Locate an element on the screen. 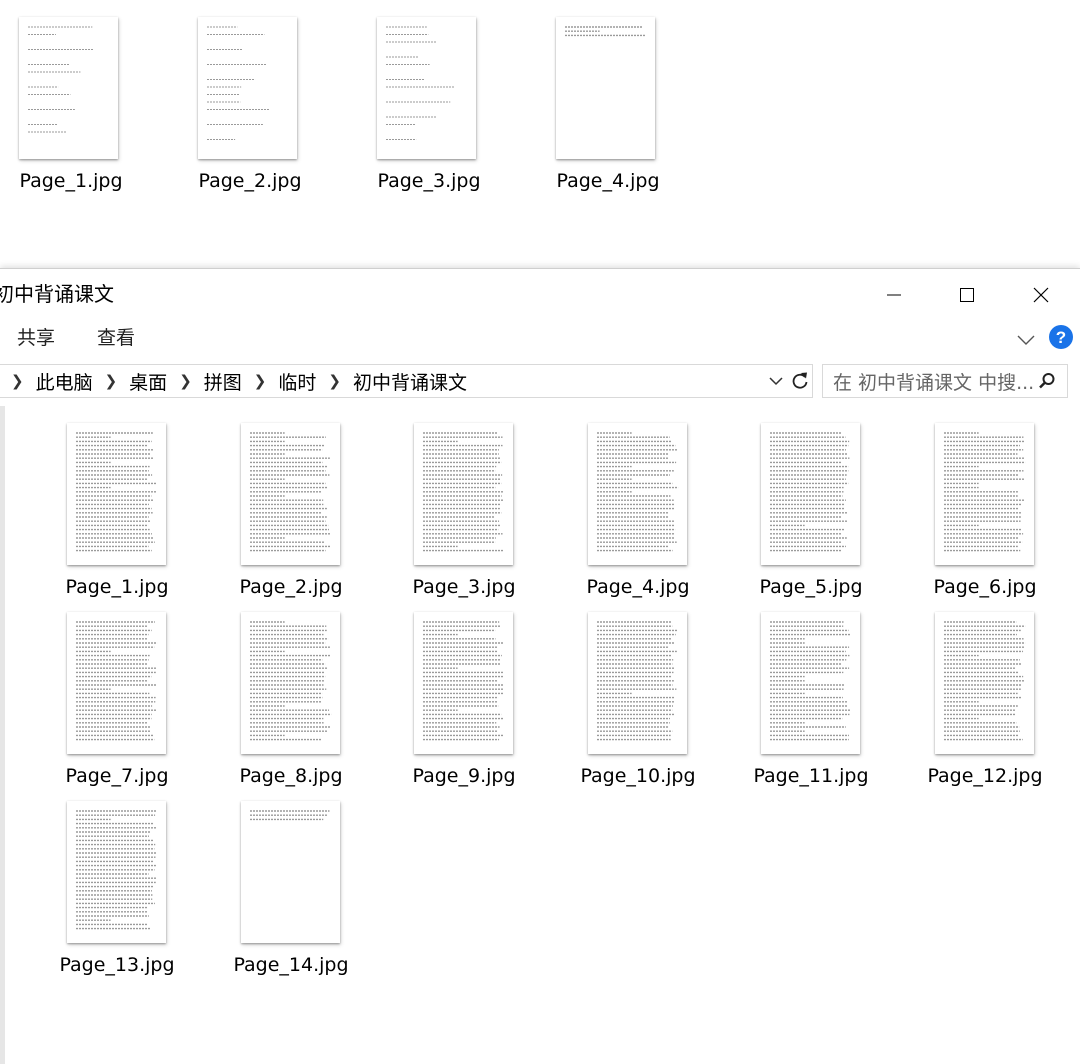 The image size is (1080, 1064). file-tile: Page_8.jpg is located at coordinates (291, 704).